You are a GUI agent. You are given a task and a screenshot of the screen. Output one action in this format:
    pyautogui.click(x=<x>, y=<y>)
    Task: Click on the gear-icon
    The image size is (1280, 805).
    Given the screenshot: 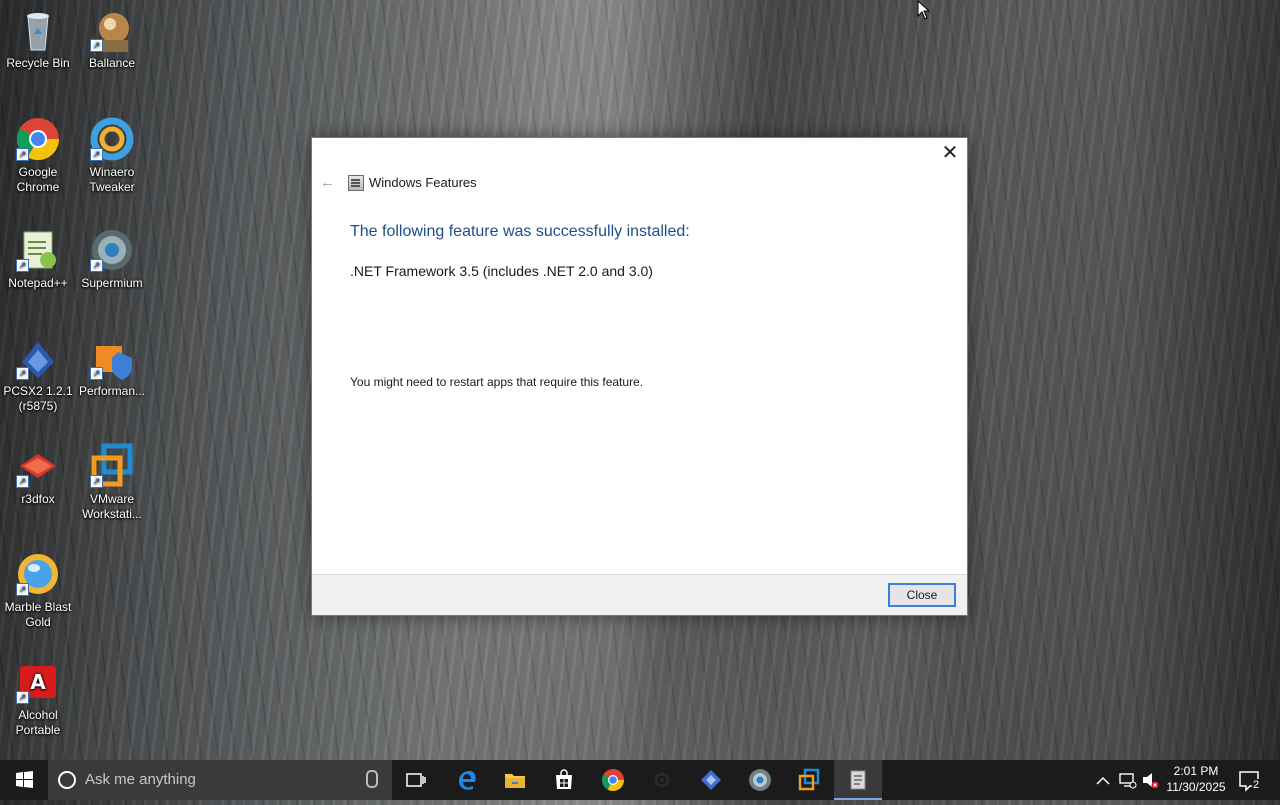 What is the action you would take?
    pyautogui.click(x=662, y=780)
    